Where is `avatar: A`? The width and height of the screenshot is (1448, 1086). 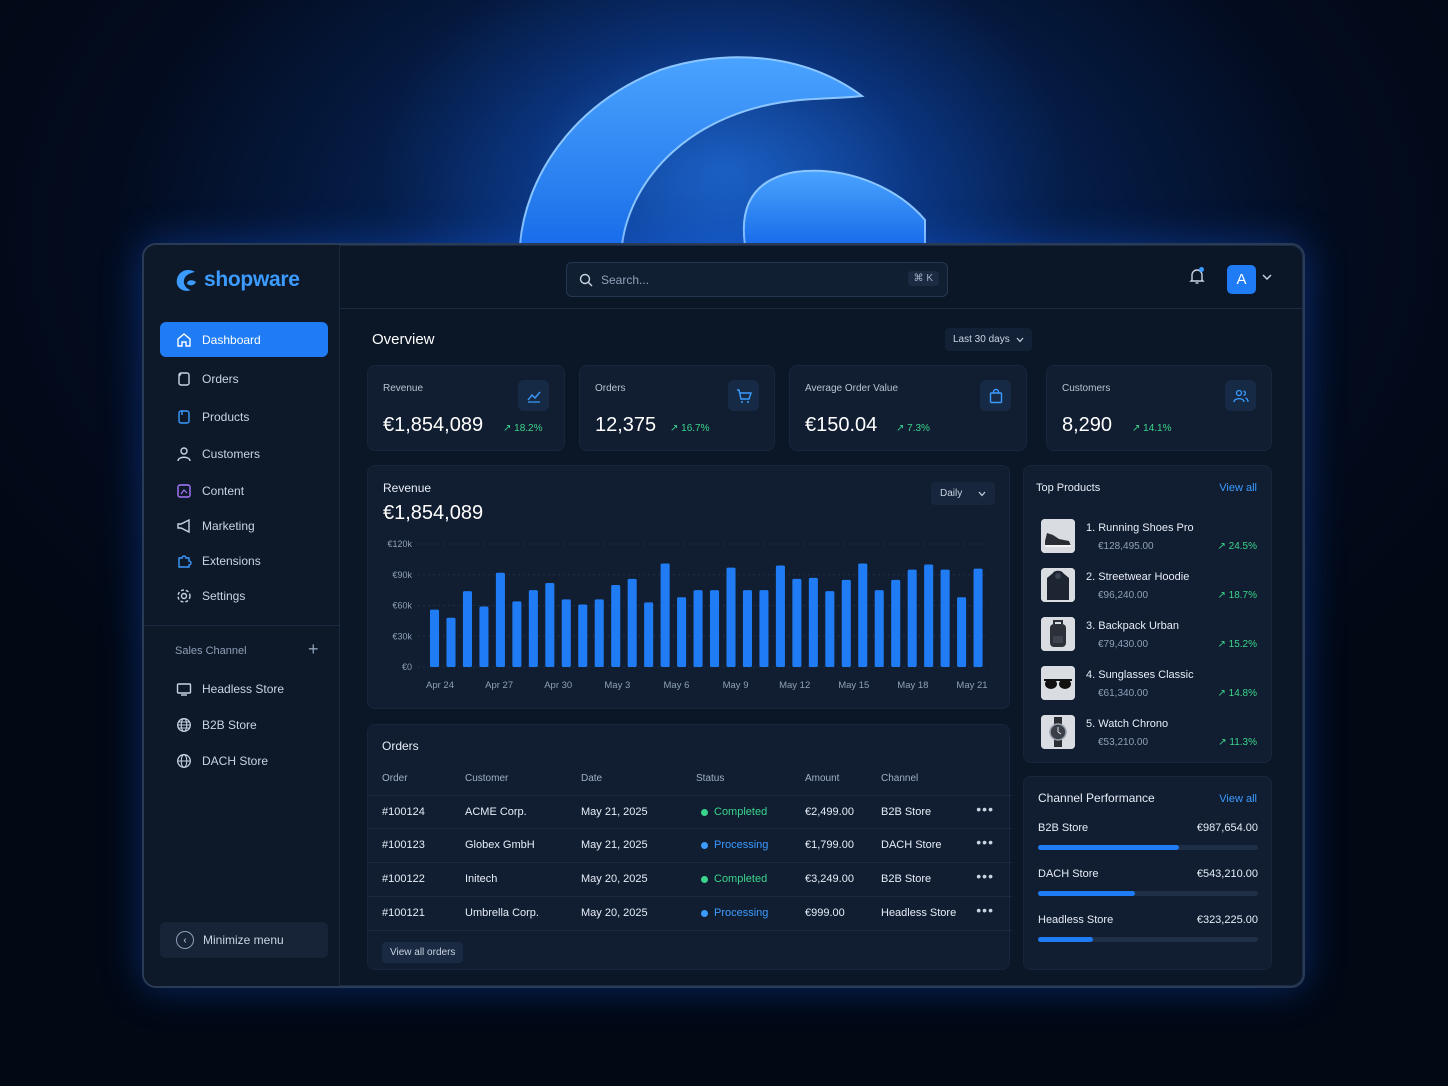 avatar: A is located at coordinates (1241, 279).